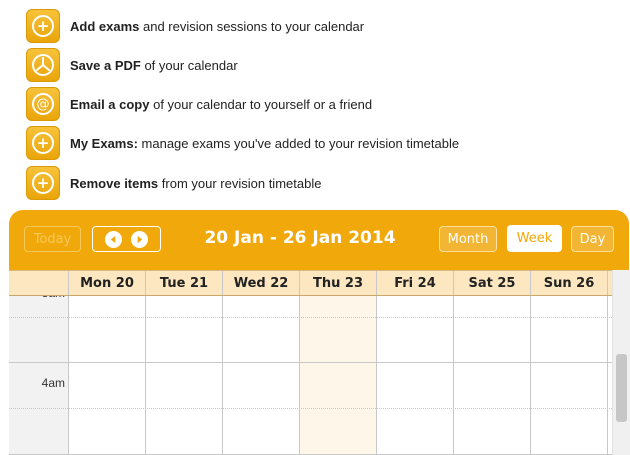  What do you see at coordinates (338, 283) in the screenshot?
I see `day-header-thu: Thu 23` at bounding box center [338, 283].